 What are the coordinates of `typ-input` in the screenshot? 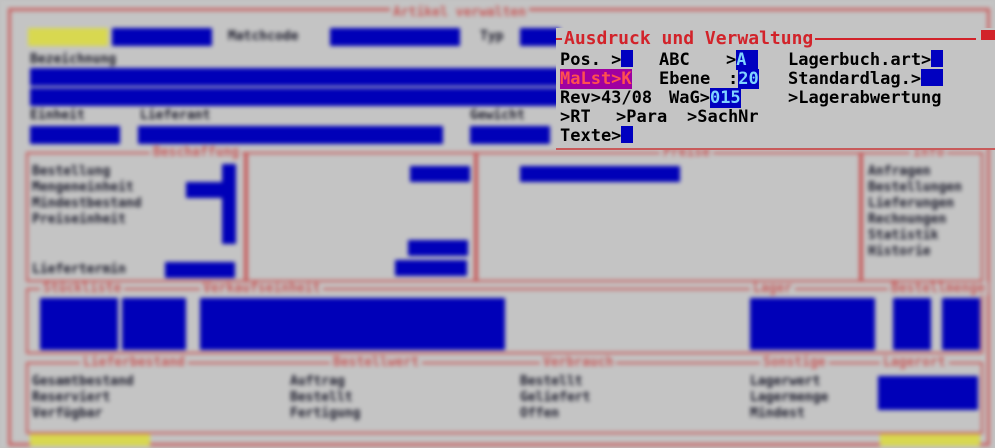 It's located at (540, 37).